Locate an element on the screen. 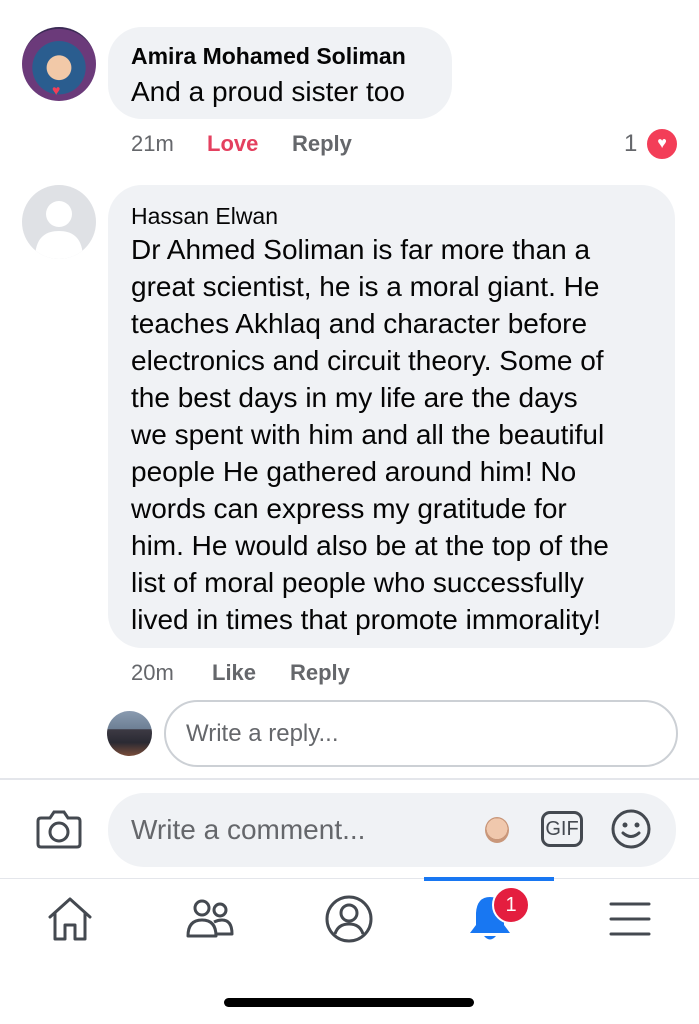 Image resolution: width=699 pixels, height=1024 pixels. current-user-avatar is located at coordinates (129, 733).